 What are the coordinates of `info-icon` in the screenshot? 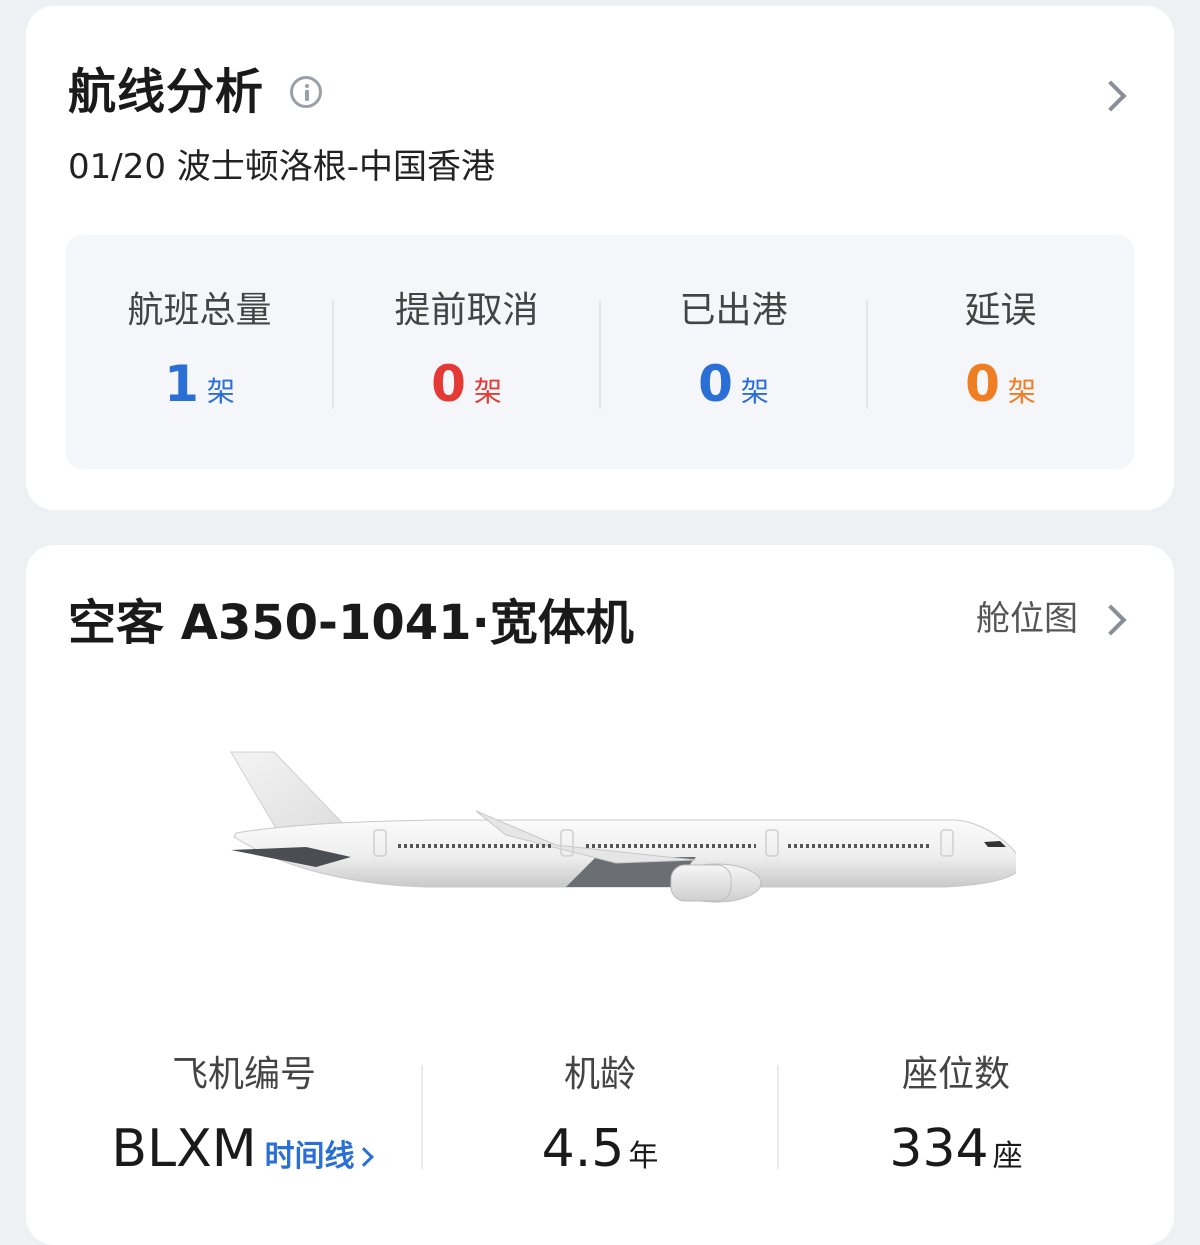 It's located at (306, 92).